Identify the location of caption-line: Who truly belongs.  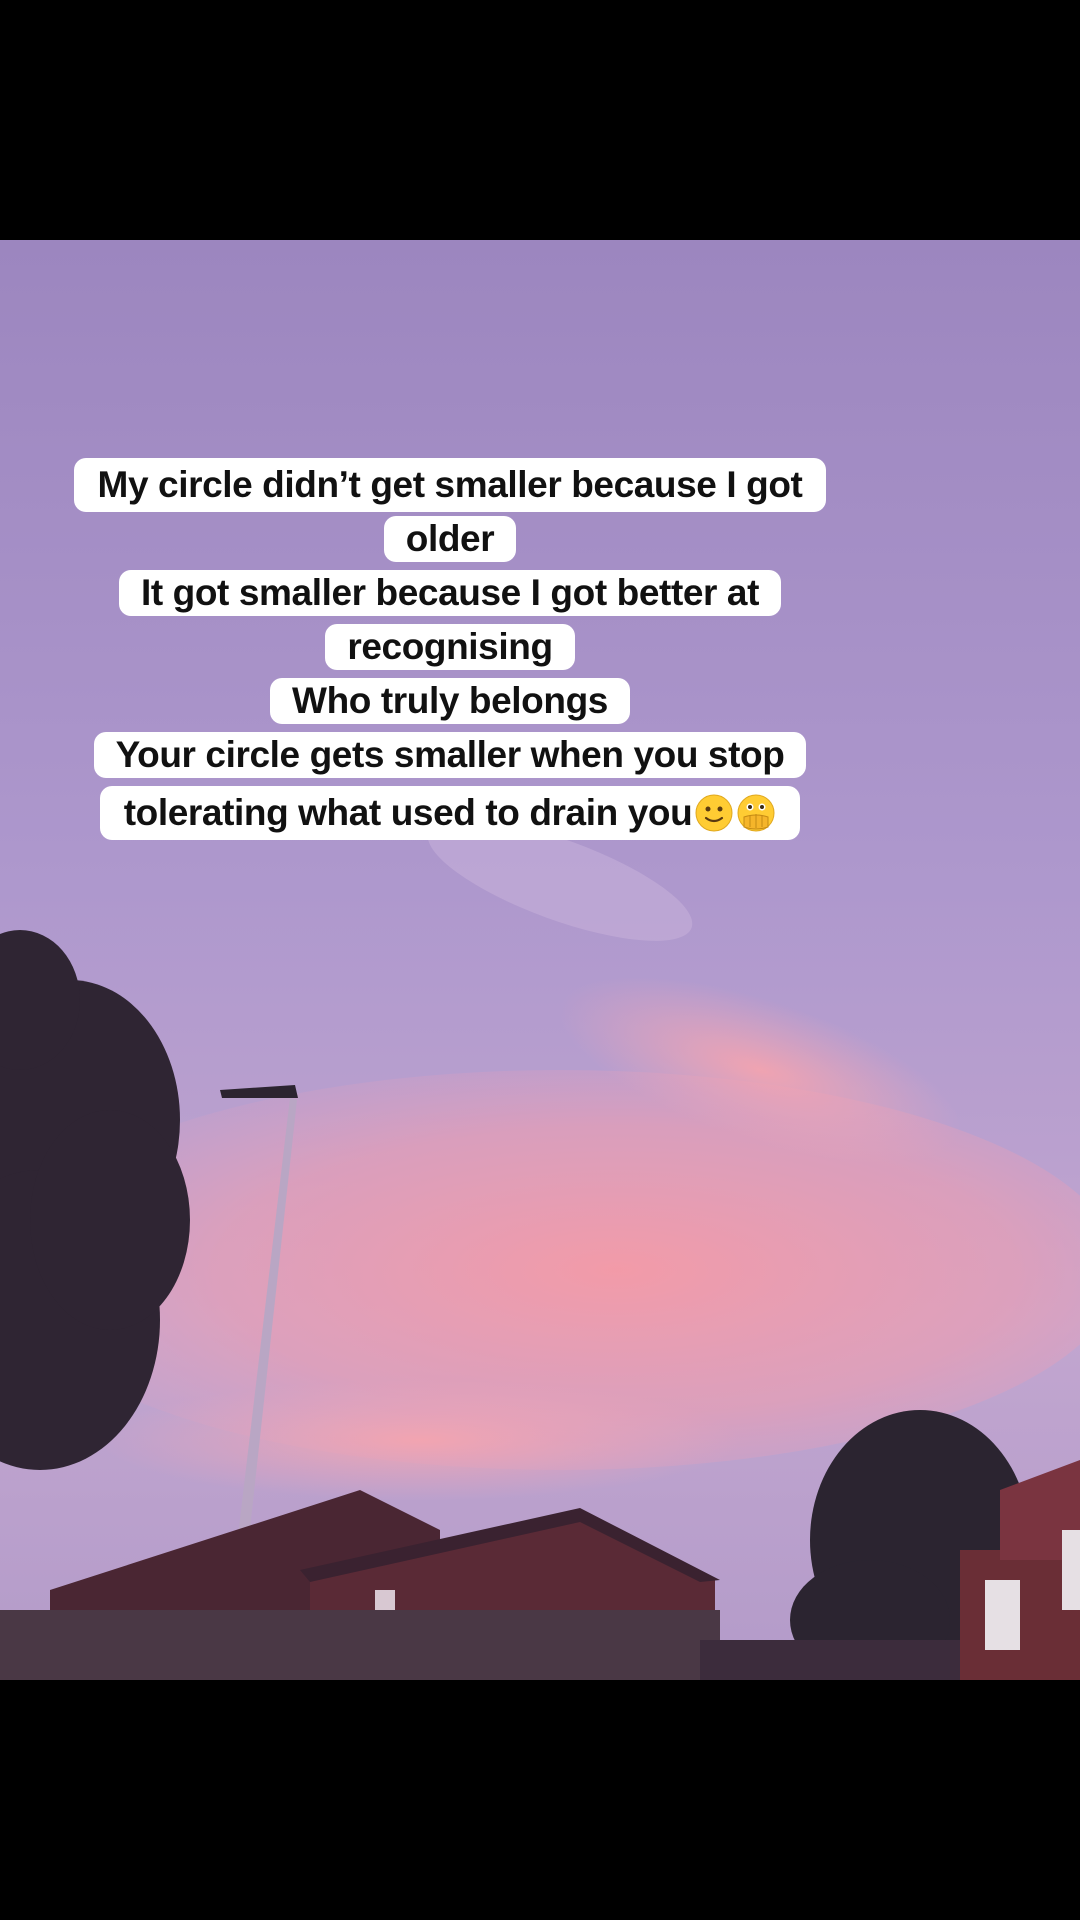
(450, 705).